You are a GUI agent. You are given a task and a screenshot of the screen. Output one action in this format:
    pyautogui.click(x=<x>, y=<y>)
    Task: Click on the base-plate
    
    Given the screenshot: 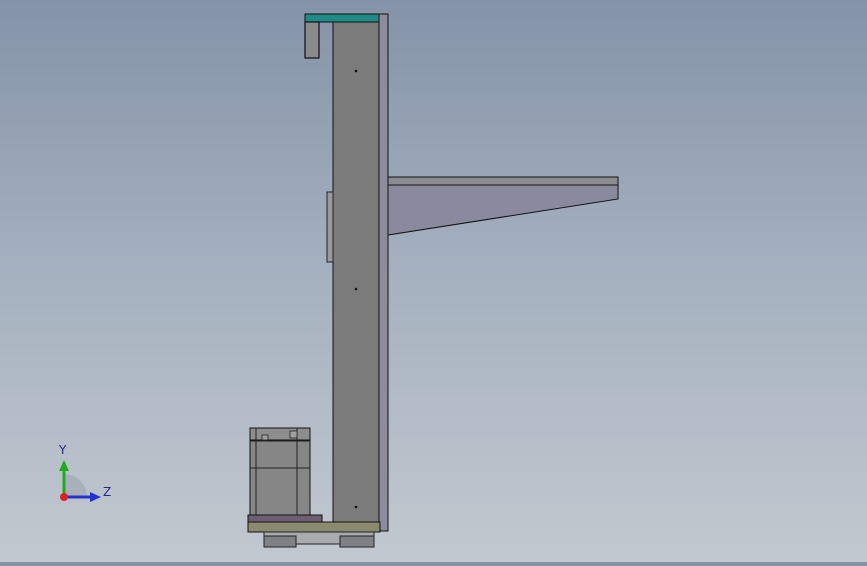 What is the action you would take?
    pyautogui.click(x=314, y=527)
    